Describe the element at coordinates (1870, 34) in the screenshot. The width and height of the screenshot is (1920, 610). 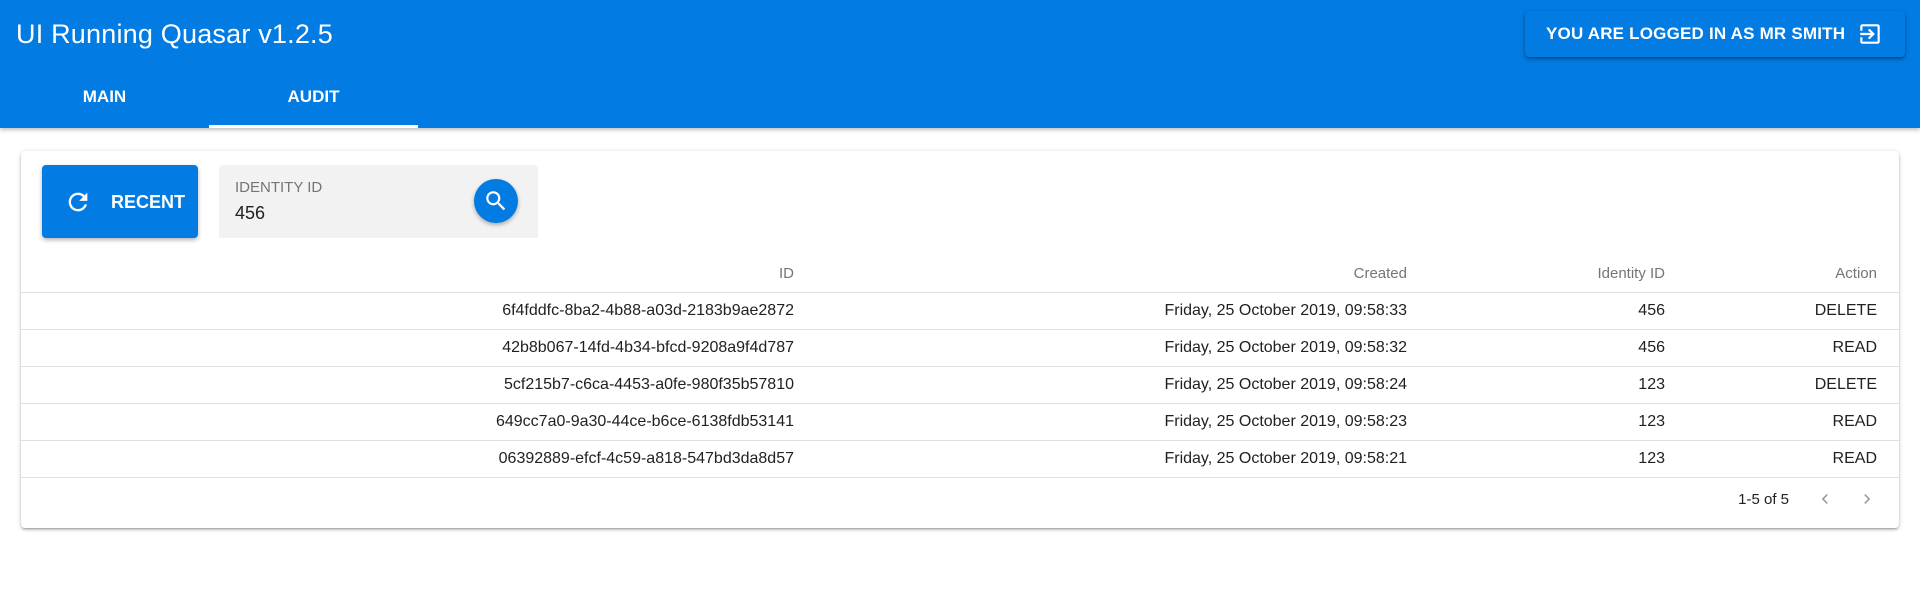
I see `logout-icon` at that location.